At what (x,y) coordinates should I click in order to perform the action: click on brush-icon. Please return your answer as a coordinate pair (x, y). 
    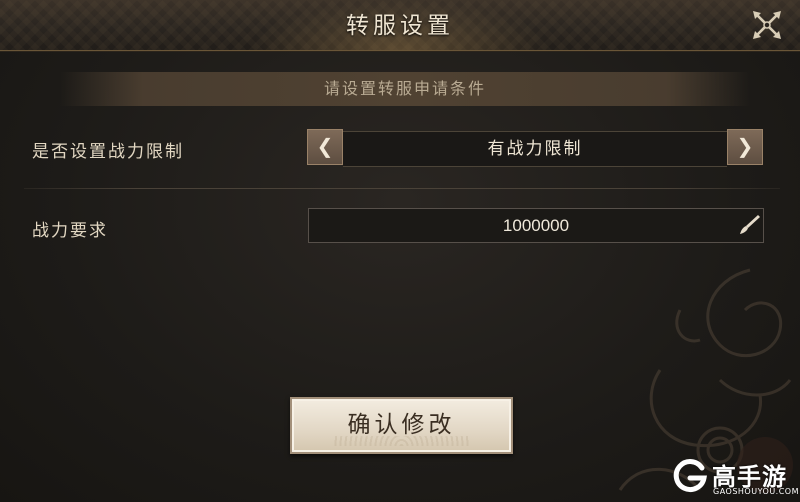
    Looking at the image, I should click on (749, 225).